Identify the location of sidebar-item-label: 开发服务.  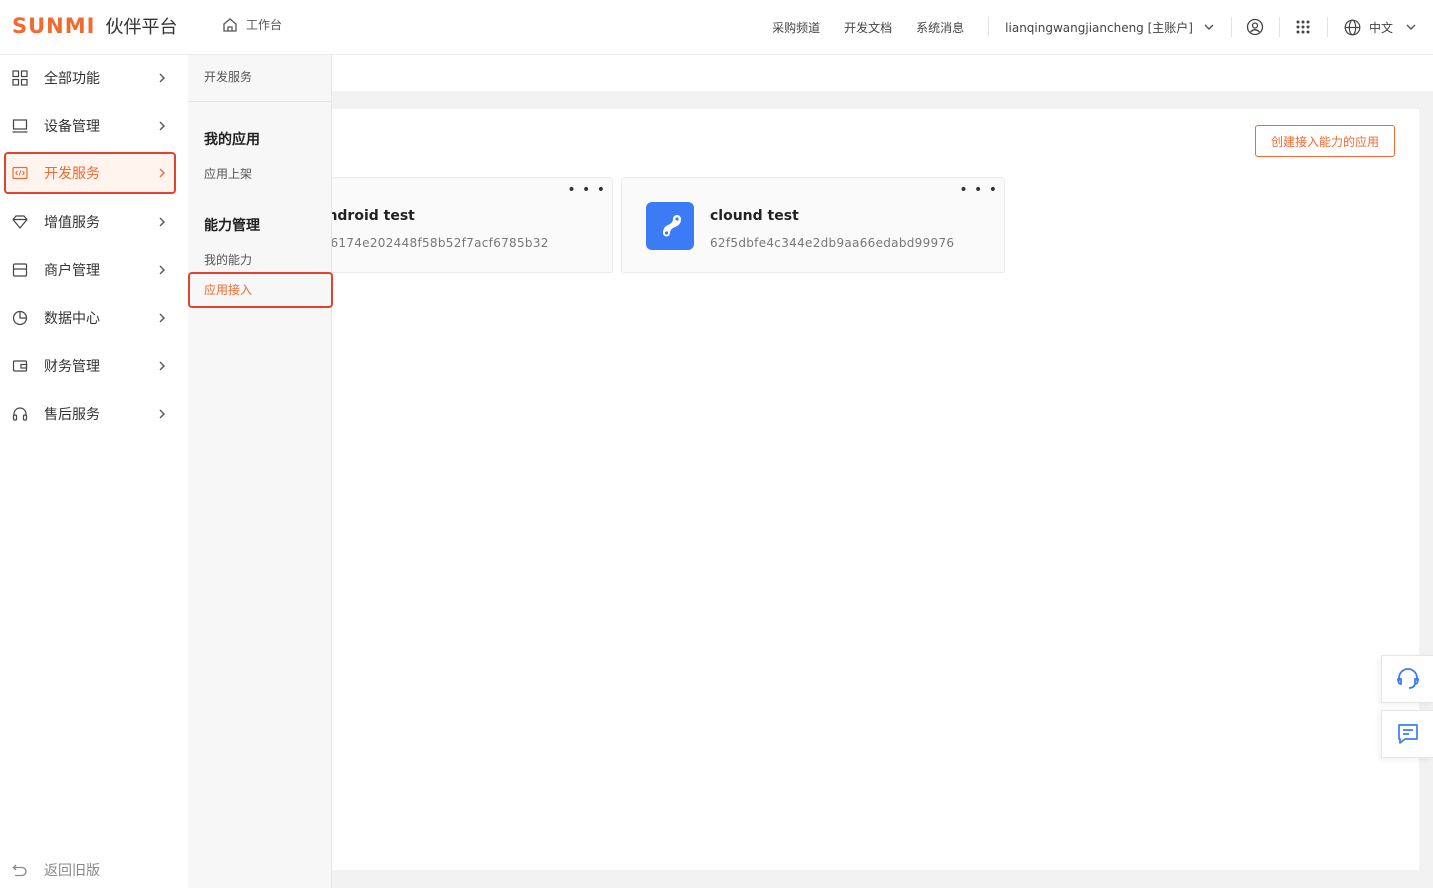
(72, 174).